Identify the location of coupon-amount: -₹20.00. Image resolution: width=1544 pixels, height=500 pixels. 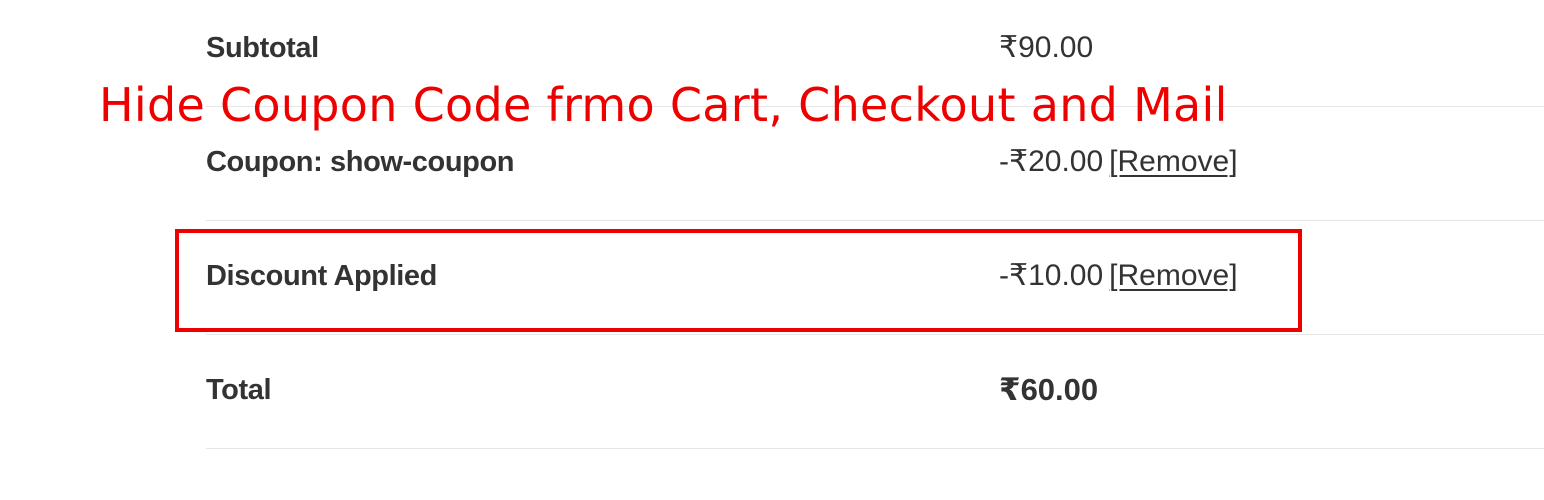
(1051, 161).